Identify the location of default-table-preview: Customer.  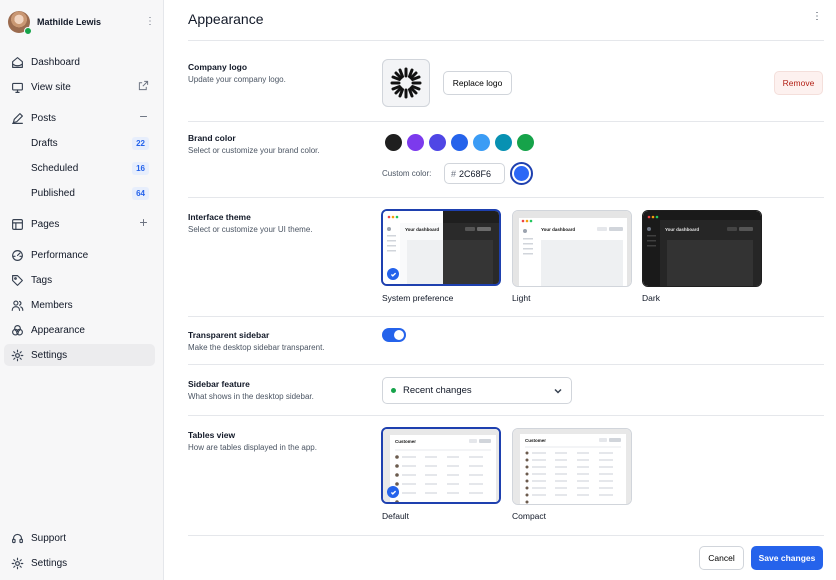
(441, 465).